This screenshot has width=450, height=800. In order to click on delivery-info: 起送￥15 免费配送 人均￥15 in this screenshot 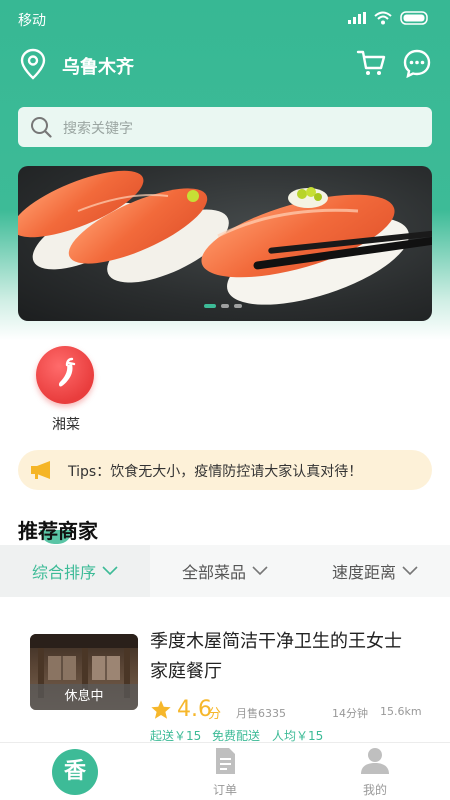, I will do `click(290, 735)`.